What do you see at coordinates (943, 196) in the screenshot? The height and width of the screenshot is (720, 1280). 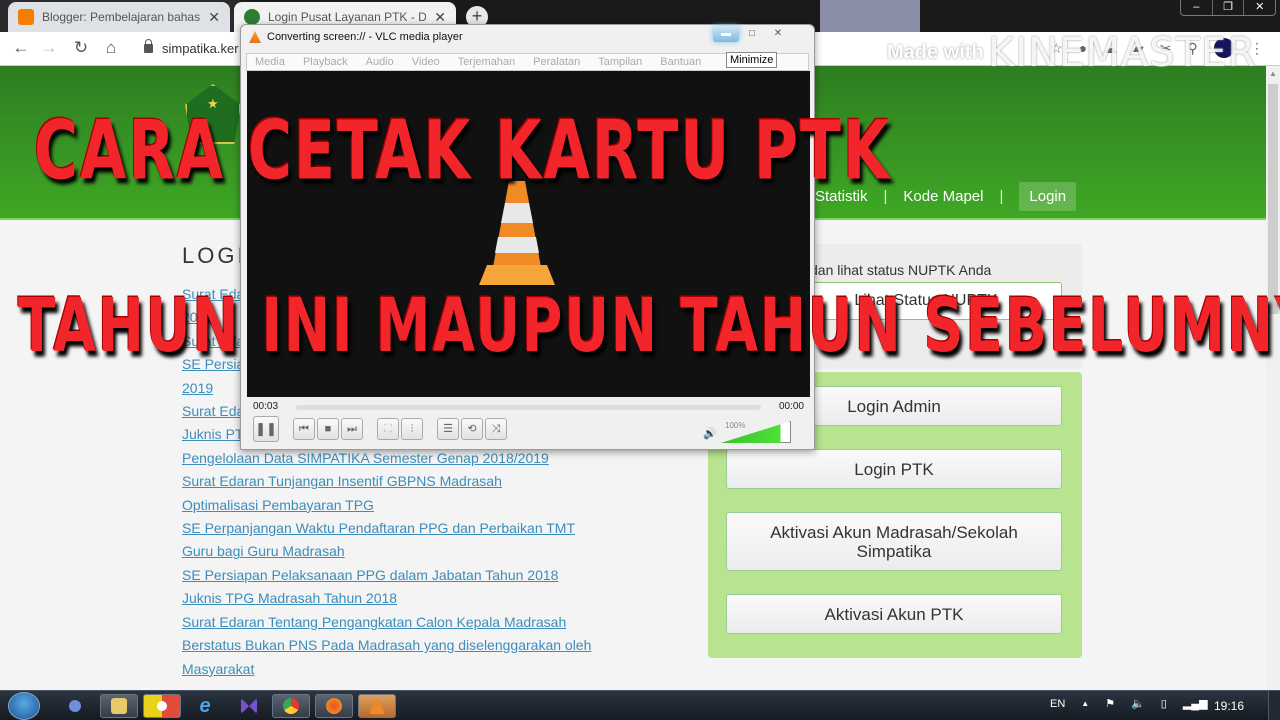 I see `nav-kode-mapel: Kode Mapel` at bounding box center [943, 196].